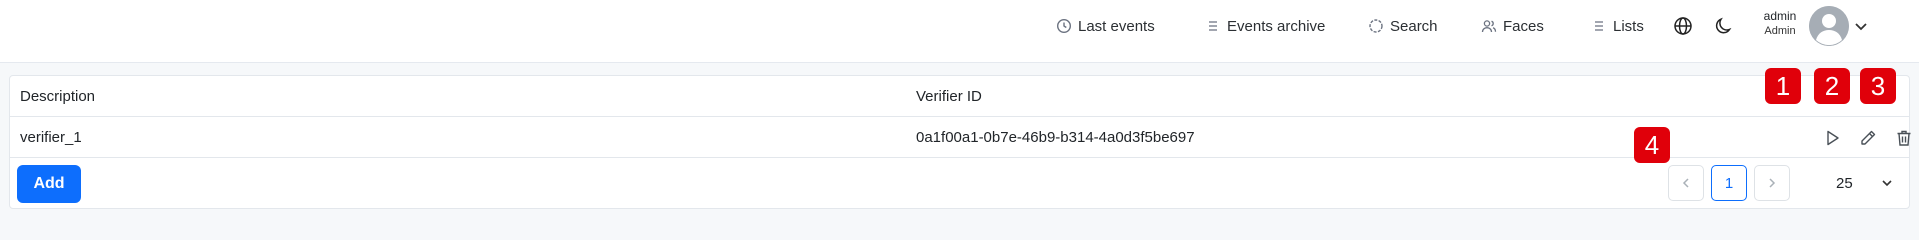 Image resolution: width=1919 pixels, height=240 pixels. Describe the element at coordinates (1686, 183) in the screenshot. I see `pagination-prev-button` at that location.